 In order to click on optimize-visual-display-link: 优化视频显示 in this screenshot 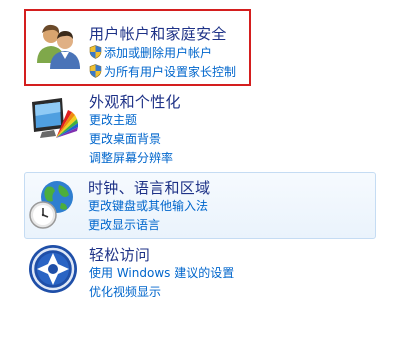, I will do `click(125, 291)`.